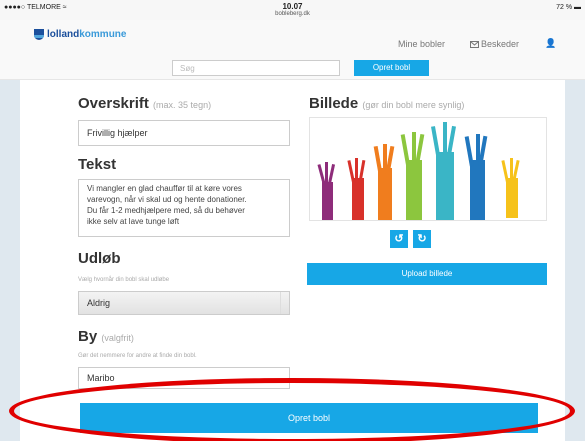 This screenshot has width=585, height=441. I want to click on nav-my-bubbles: Mine bobler, so click(421, 44).